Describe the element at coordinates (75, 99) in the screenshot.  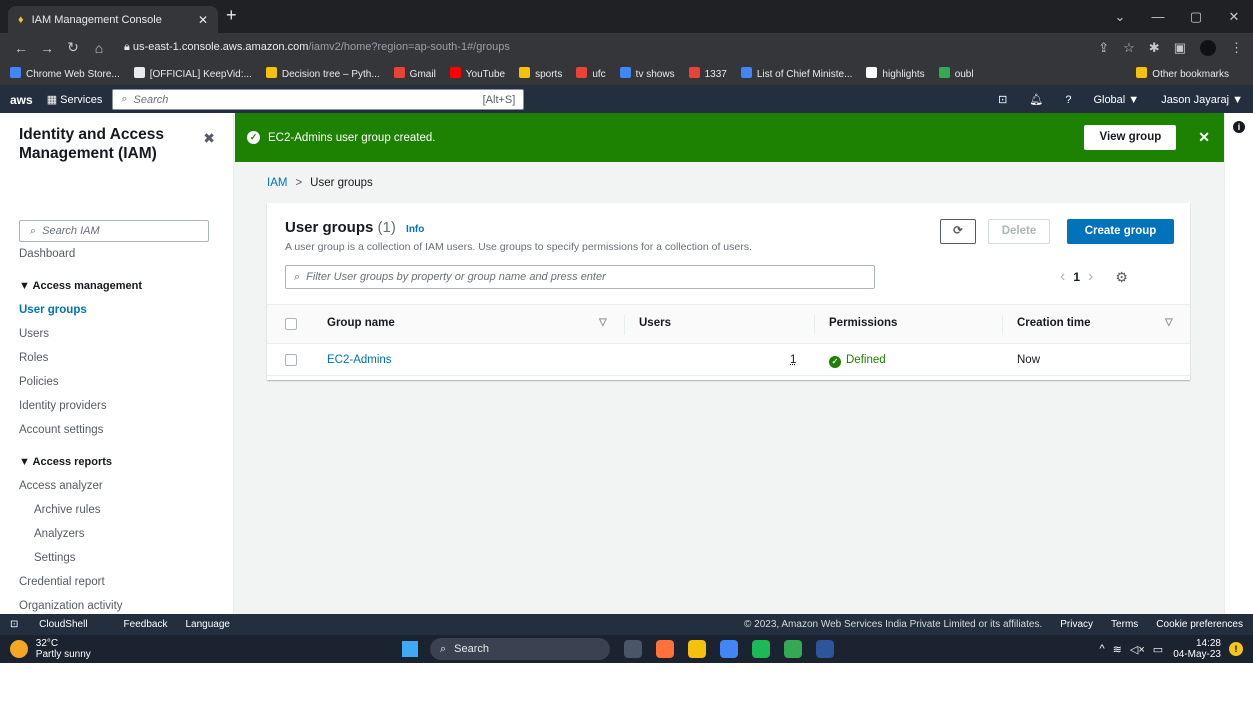
I see `services-menu: ▦ Services` at that location.